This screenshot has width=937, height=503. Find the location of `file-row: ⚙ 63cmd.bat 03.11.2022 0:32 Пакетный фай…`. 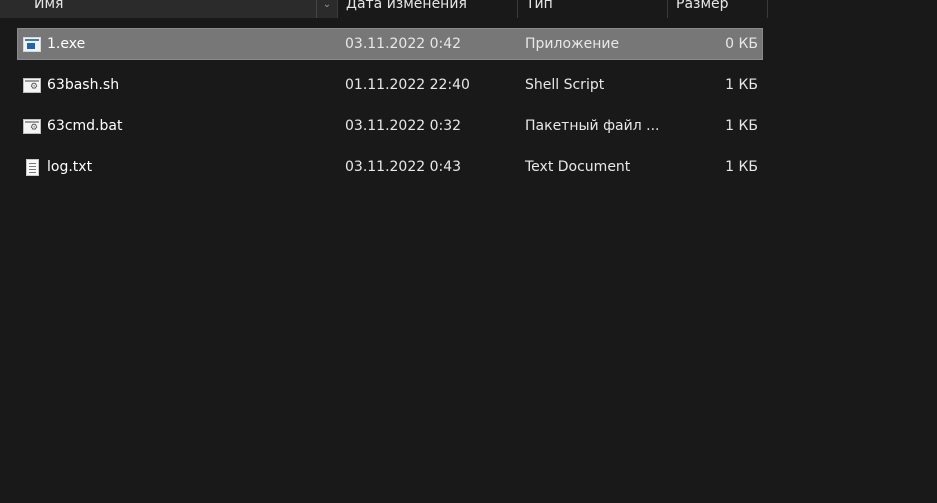

file-row: ⚙ 63cmd.bat 03.11.2022 0:32 Пакетный фай… is located at coordinates (390, 126).